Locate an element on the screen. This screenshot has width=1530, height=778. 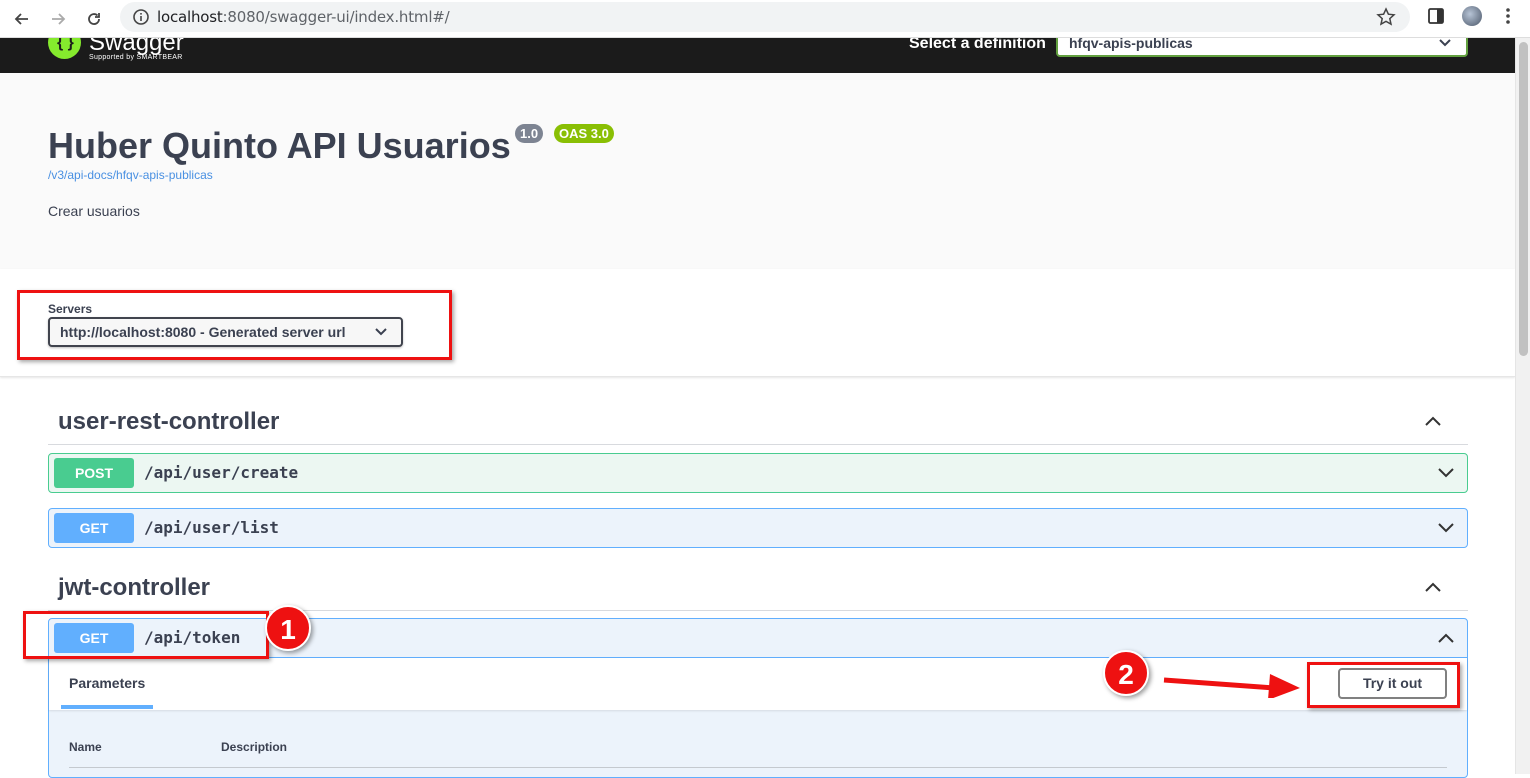
column-header-description: Description is located at coordinates (254, 747).